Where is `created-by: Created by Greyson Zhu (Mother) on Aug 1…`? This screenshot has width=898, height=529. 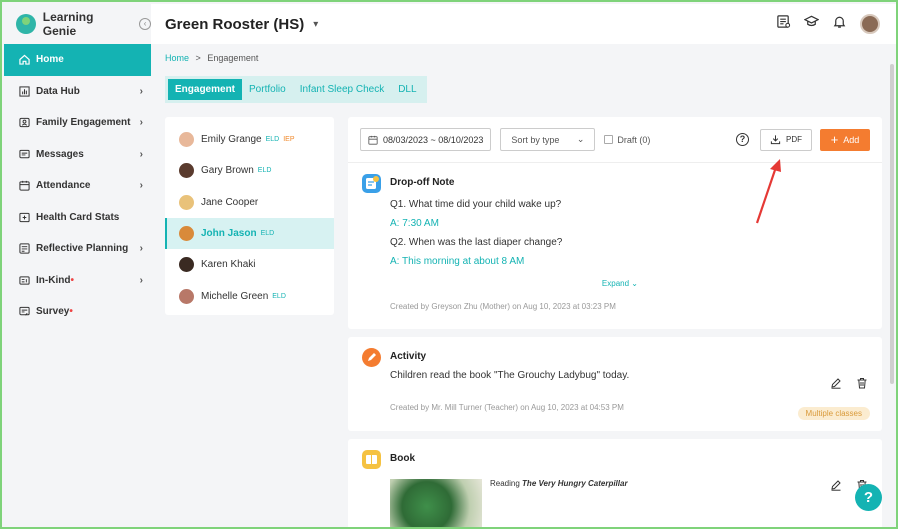
created-by: Created by Greyson Zhu (Mother) on Aug 1… is located at coordinates (503, 306).